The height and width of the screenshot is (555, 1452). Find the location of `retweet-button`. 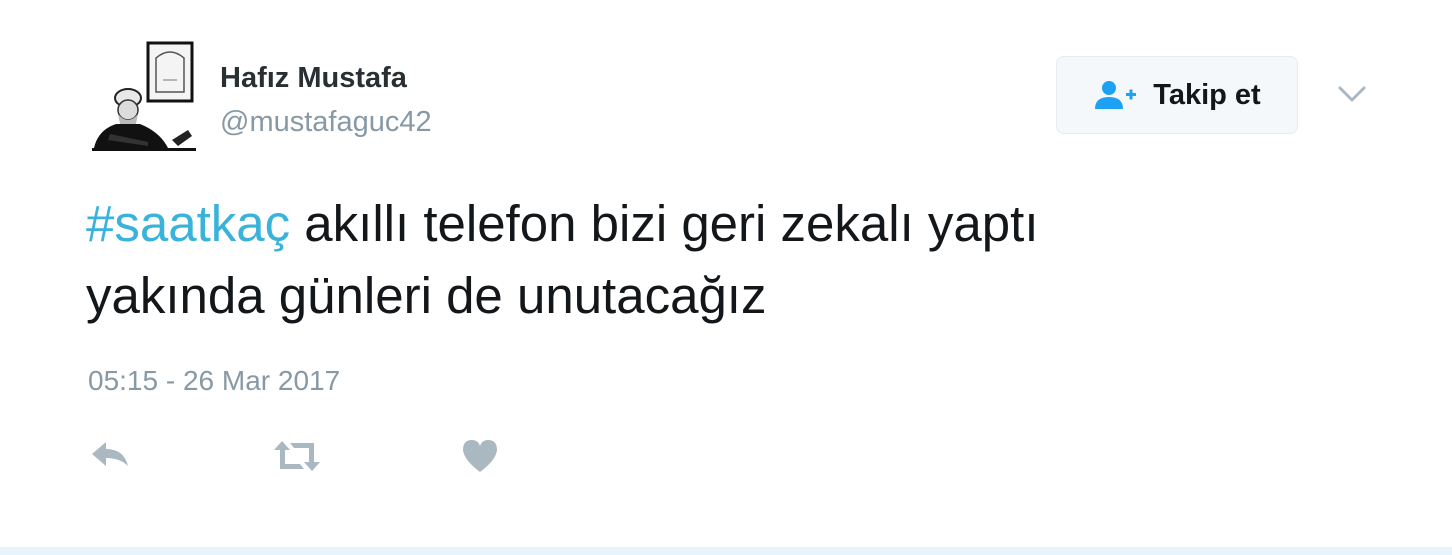

retweet-button is located at coordinates (297, 456).